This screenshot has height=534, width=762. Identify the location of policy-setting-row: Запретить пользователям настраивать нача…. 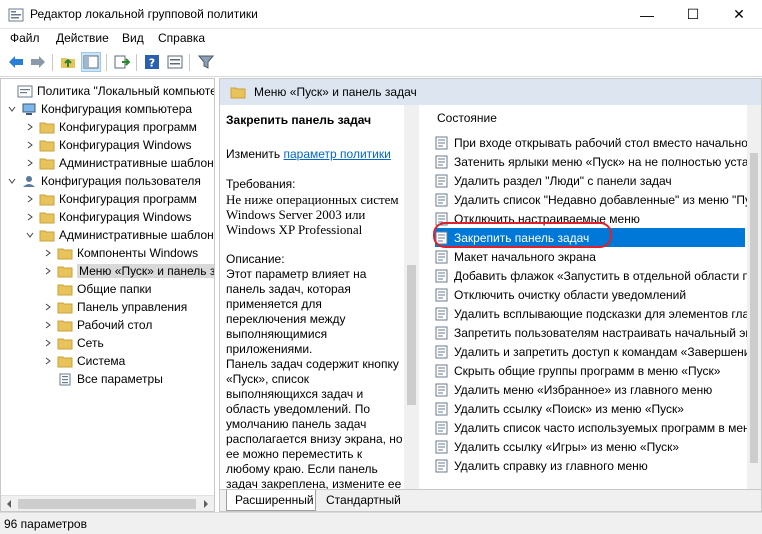
(598, 332).